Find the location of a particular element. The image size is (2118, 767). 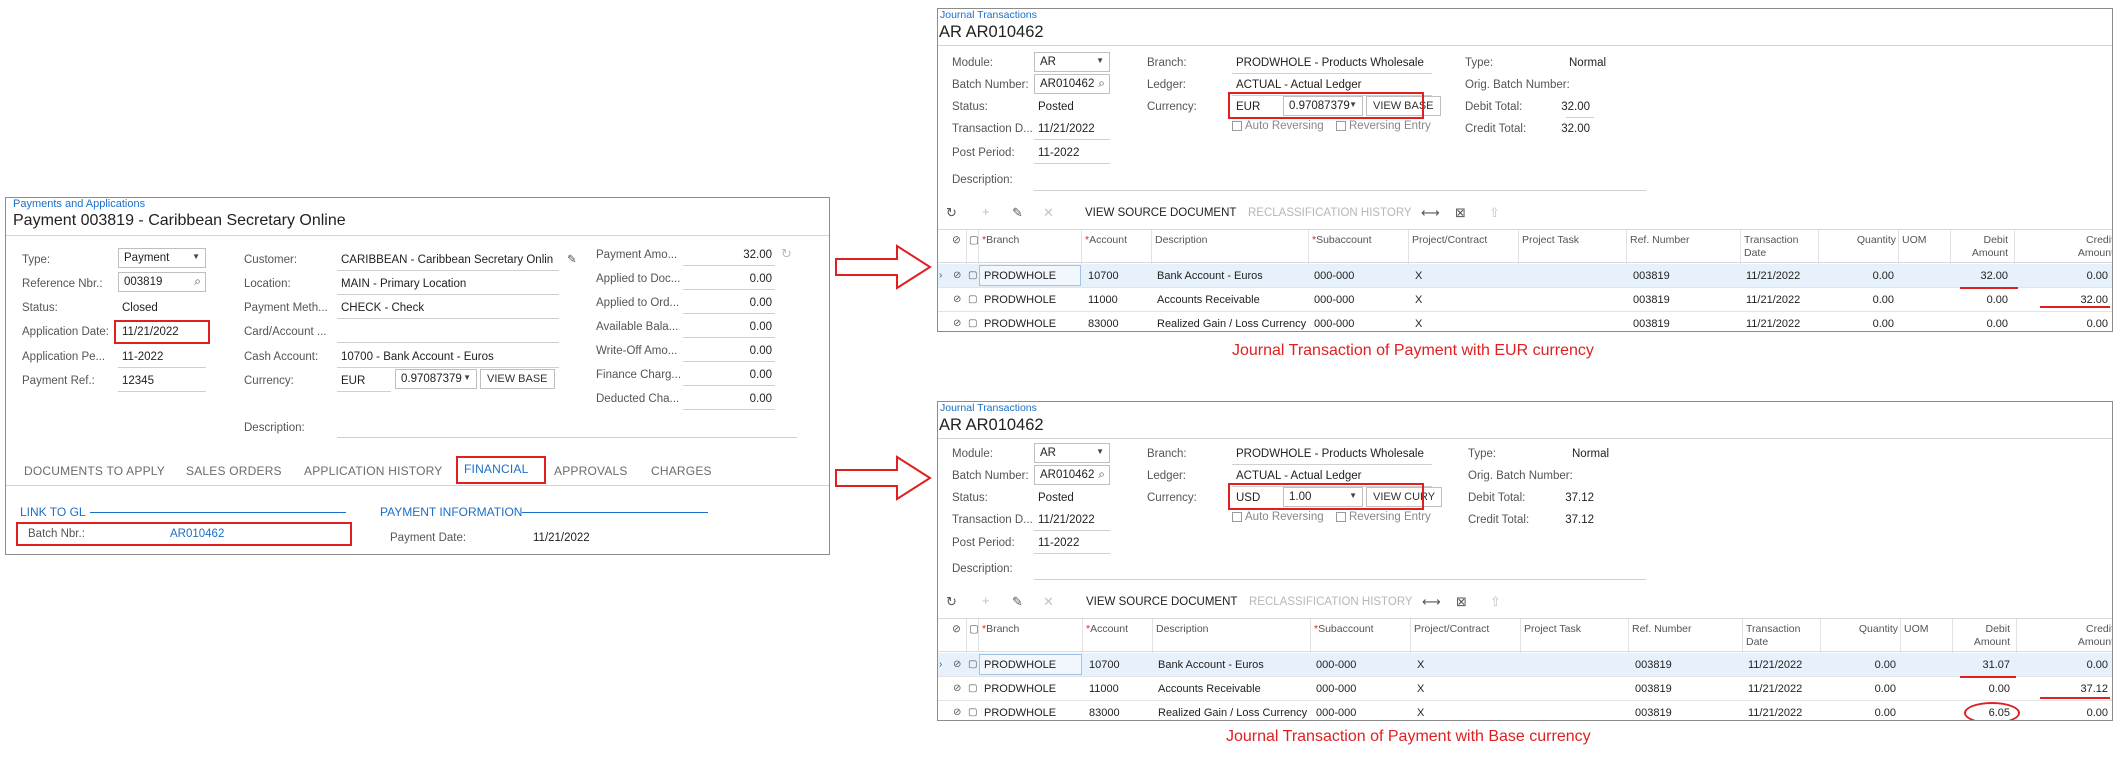

col-project: Project/Contract is located at coordinates (1451, 629).